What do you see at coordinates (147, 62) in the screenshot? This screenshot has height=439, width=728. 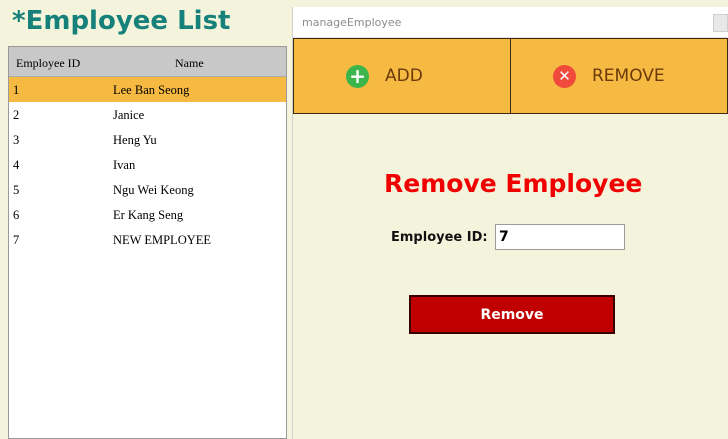 I see `table-header: Employee ID Name` at bounding box center [147, 62].